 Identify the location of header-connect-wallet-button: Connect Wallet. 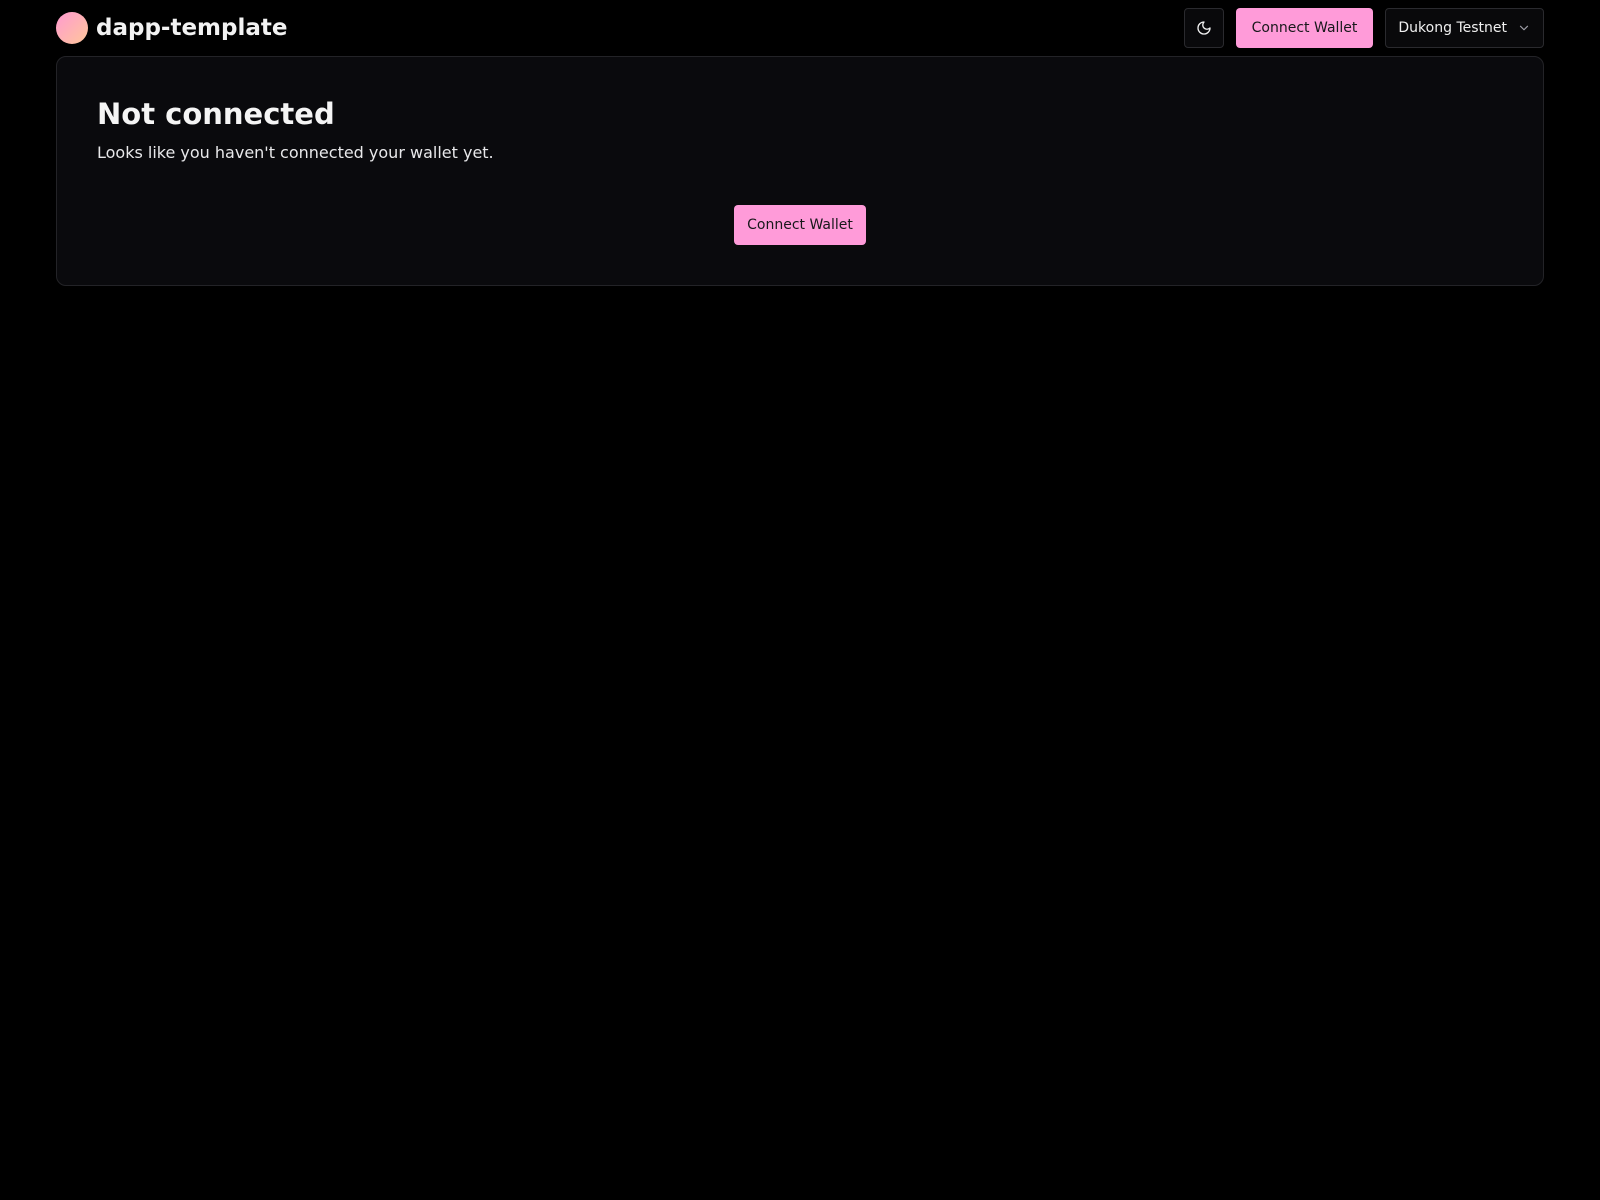
(1304, 28).